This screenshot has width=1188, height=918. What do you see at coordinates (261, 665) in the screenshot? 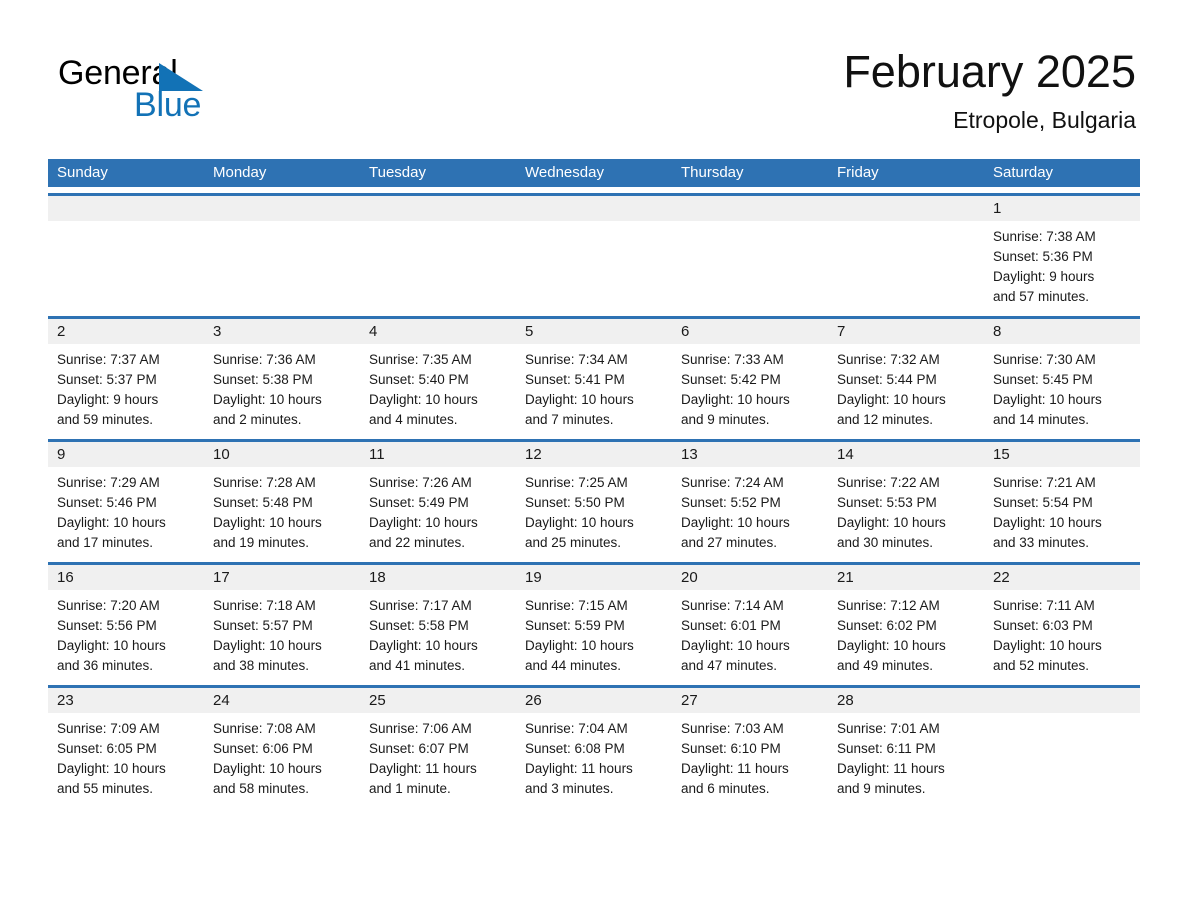
I see `day-info-daylight2: and 38 minutes.` at bounding box center [261, 665].